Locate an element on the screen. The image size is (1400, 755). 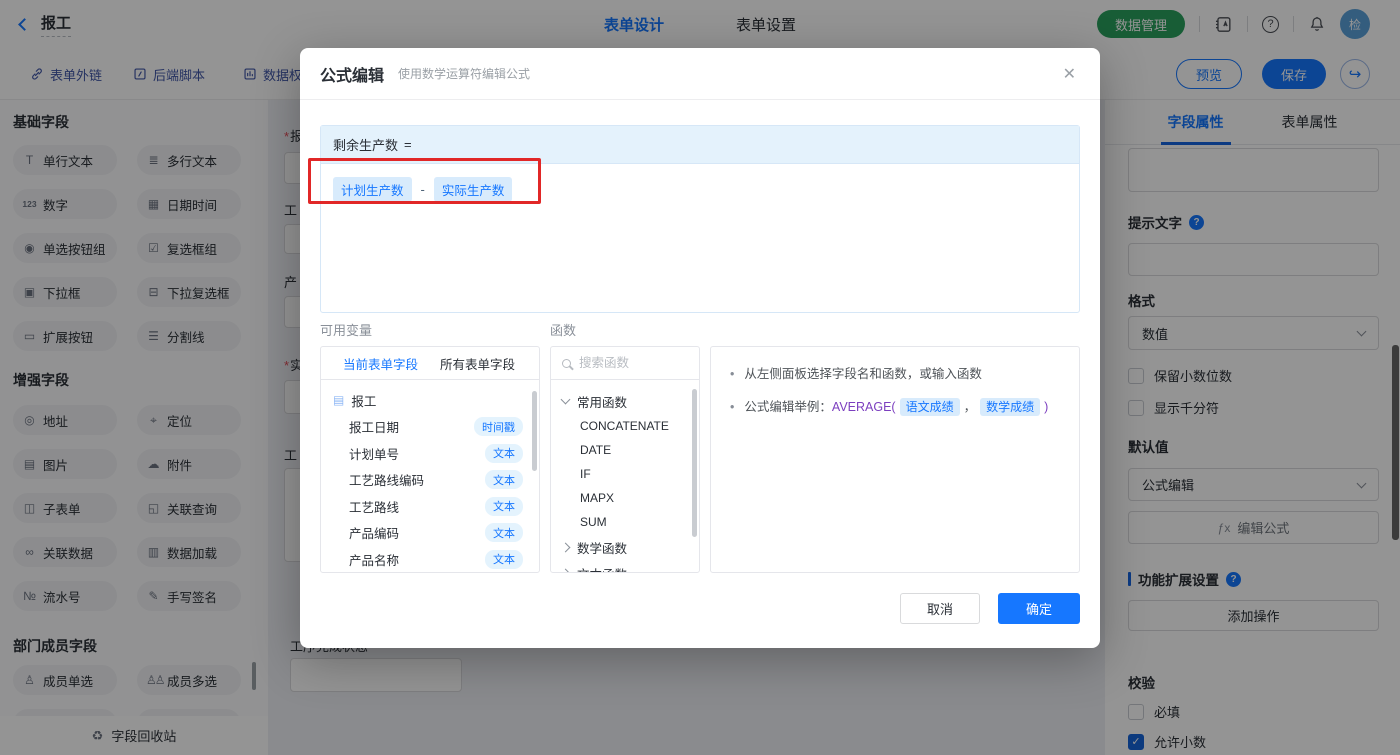
variable-row: 产品名称 文本 is located at coordinates (432, 559).